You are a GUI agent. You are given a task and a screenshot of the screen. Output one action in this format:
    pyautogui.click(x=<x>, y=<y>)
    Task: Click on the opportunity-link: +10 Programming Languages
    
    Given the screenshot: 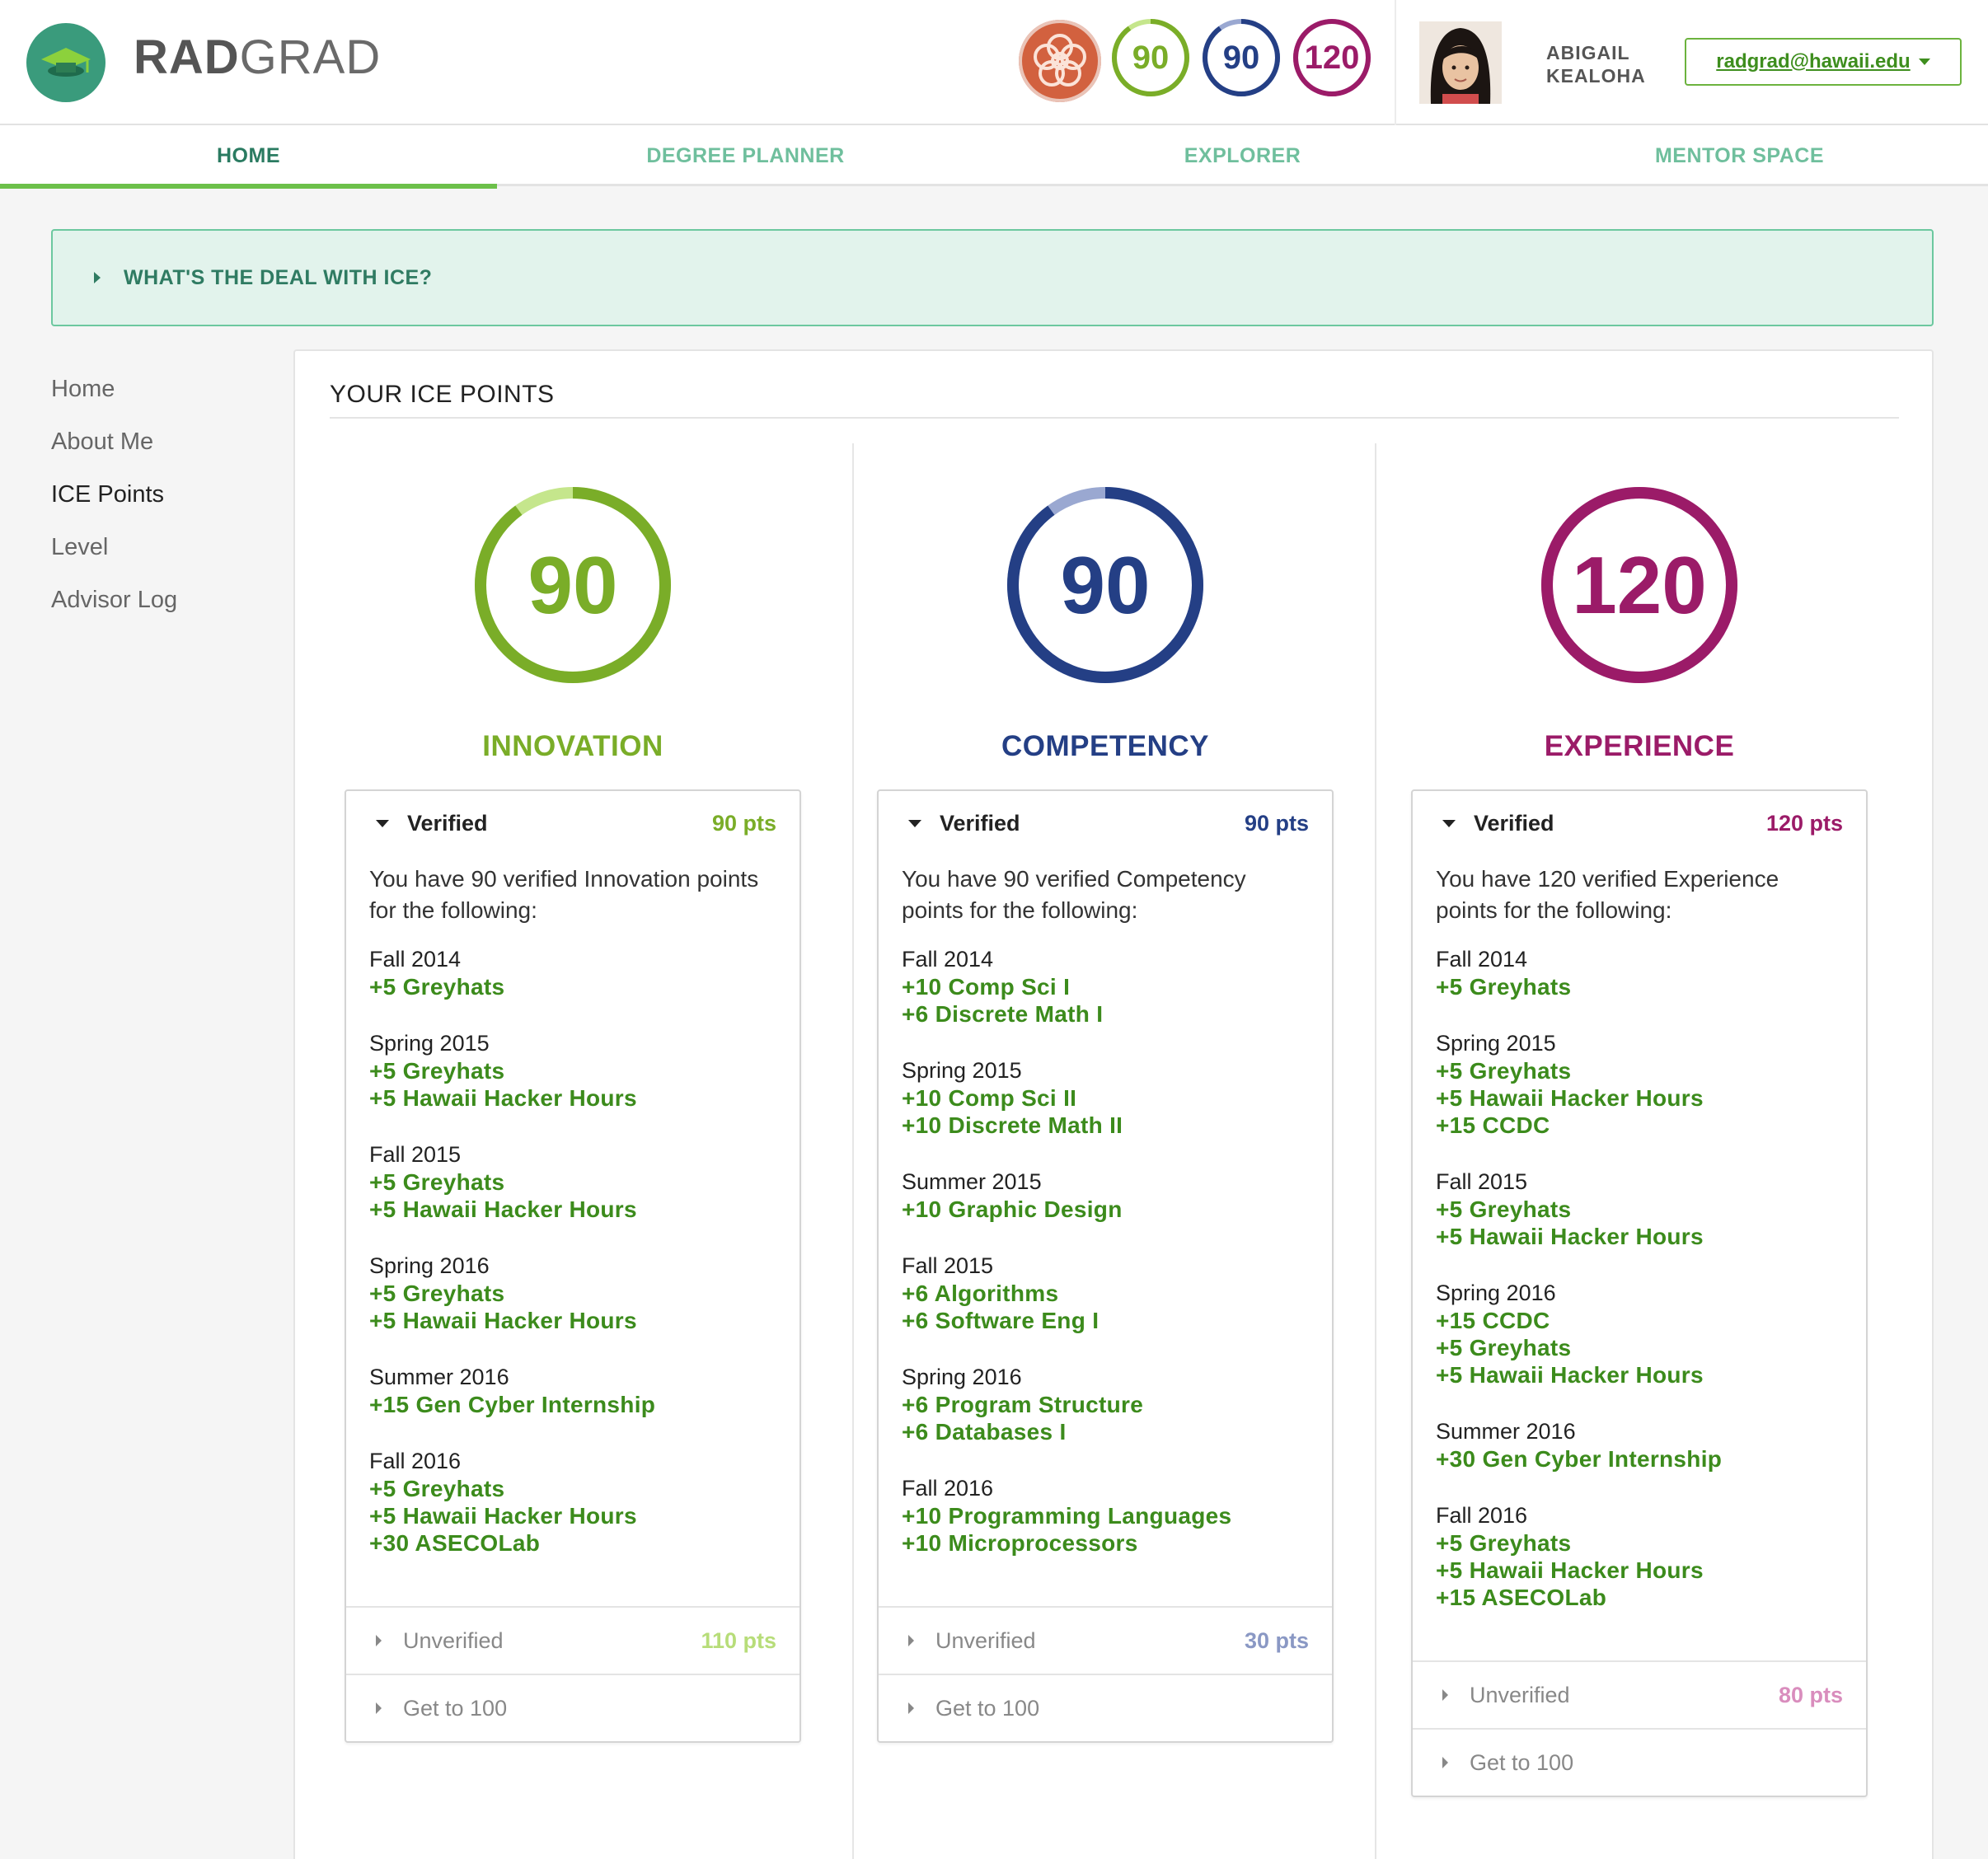 What is the action you would take?
    pyautogui.click(x=1106, y=1515)
    